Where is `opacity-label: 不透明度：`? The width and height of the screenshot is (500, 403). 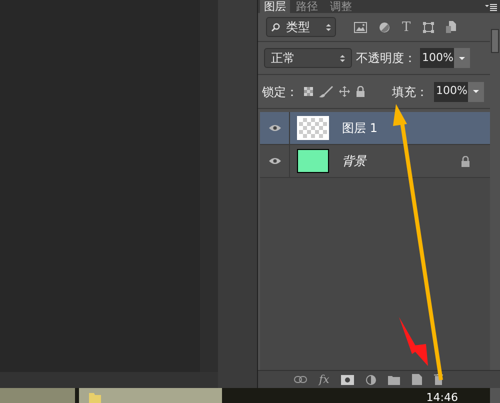 opacity-label: 不透明度： is located at coordinates (386, 58).